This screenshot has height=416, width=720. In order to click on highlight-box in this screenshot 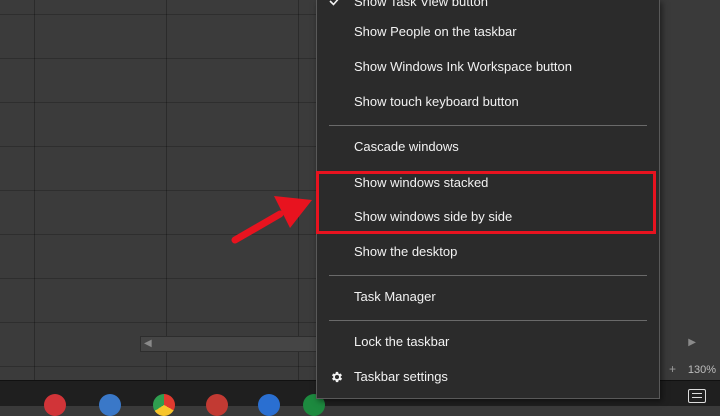, I will do `click(486, 202)`.